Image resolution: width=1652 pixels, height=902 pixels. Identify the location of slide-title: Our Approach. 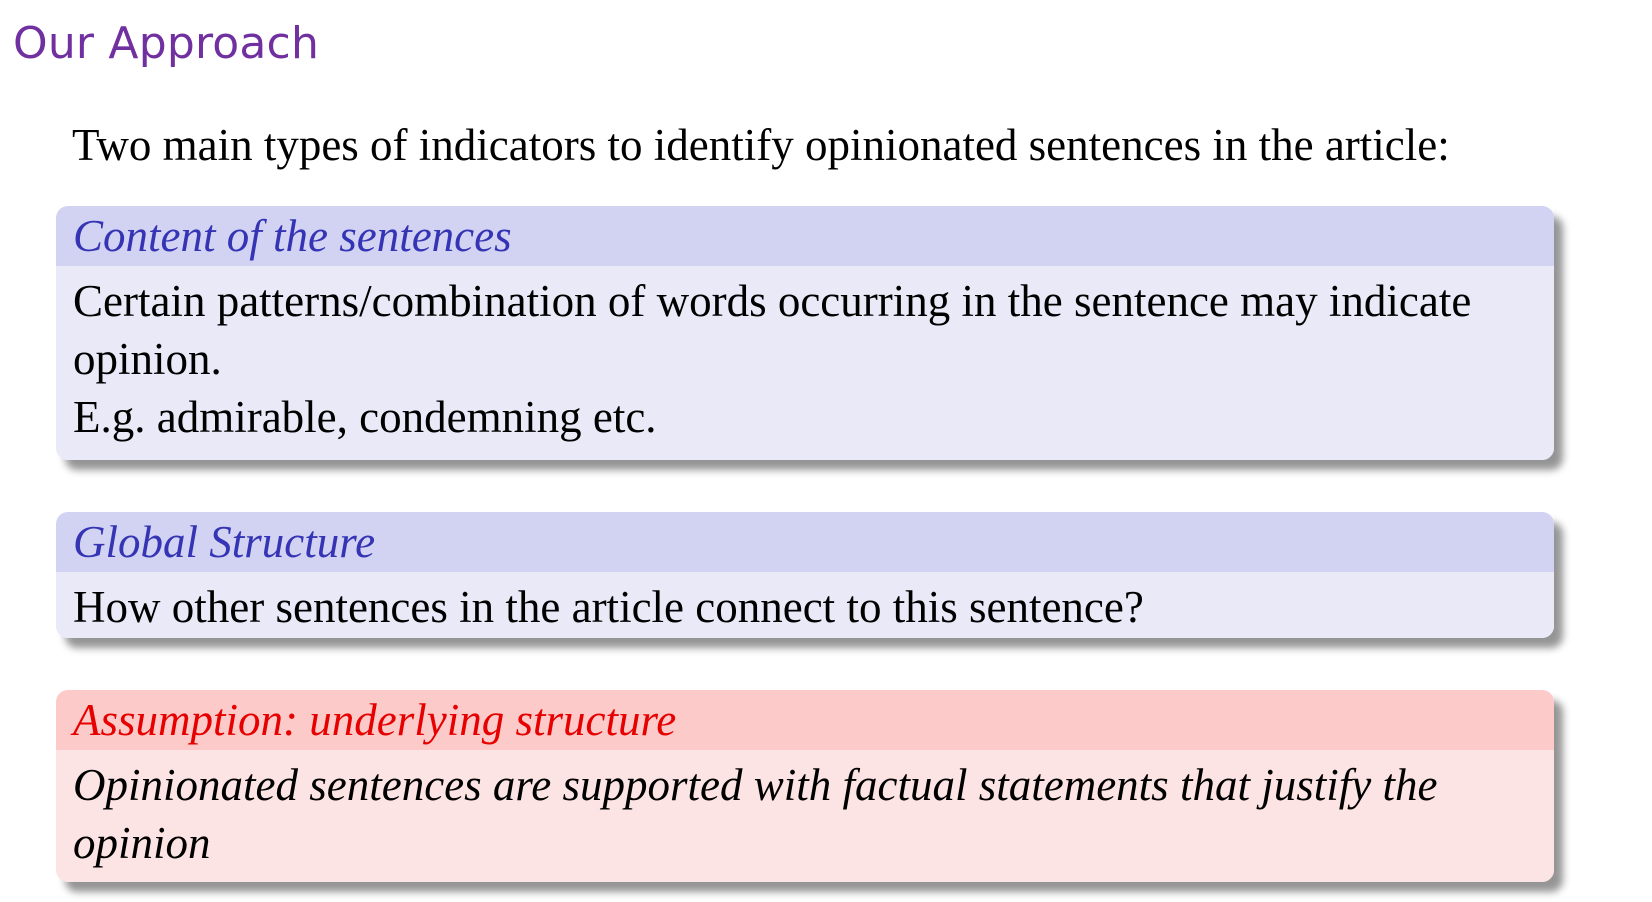
(166, 43).